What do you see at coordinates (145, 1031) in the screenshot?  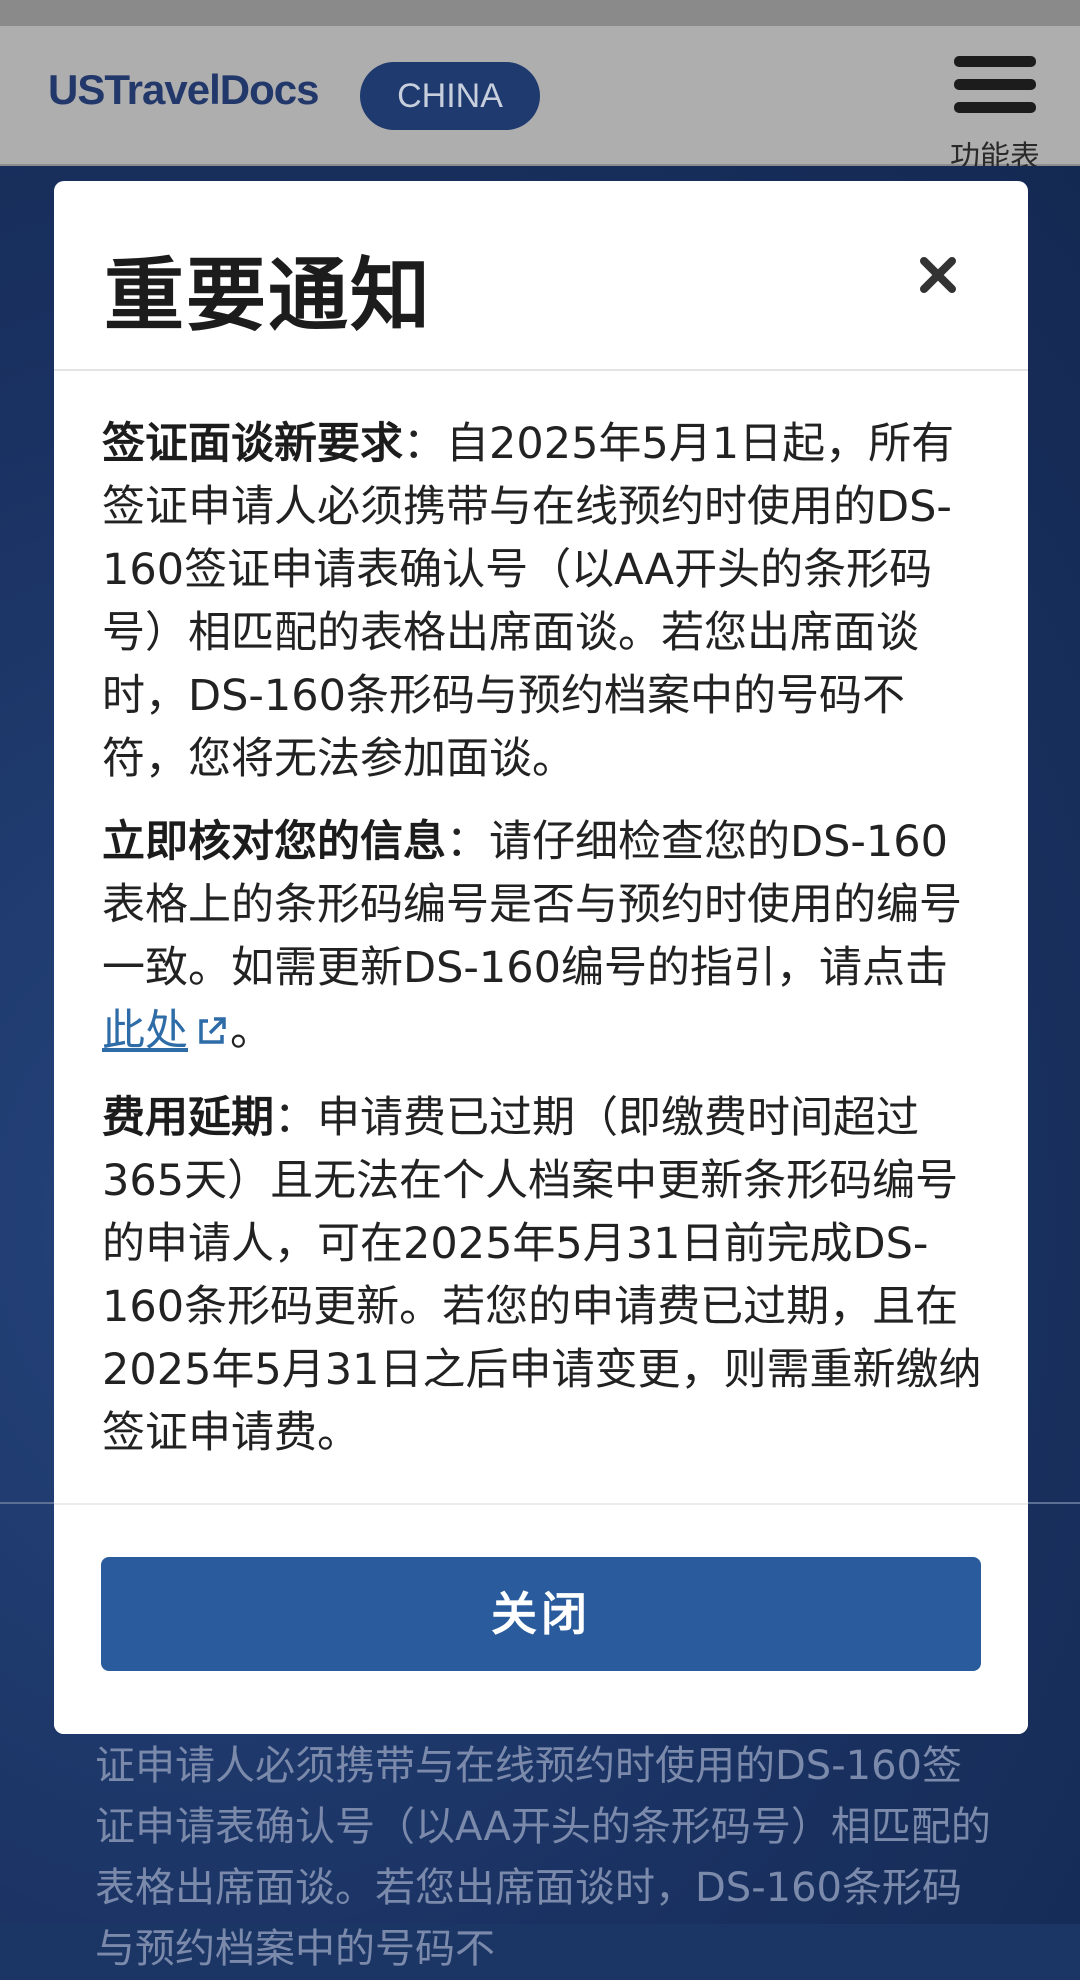 I see `here-link: 此处` at bounding box center [145, 1031].